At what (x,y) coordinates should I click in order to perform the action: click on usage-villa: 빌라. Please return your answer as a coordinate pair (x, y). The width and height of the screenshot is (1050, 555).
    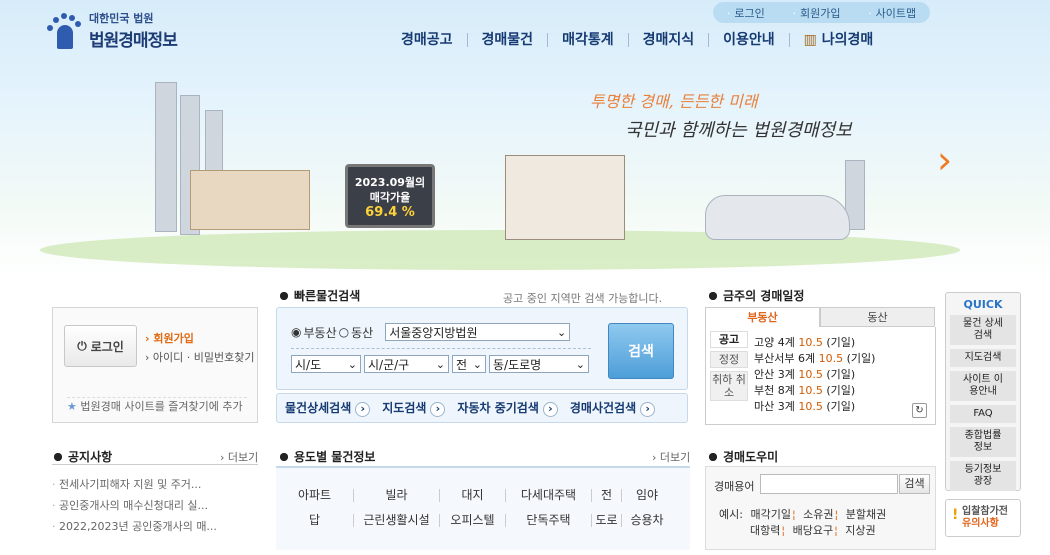
    Looking at the image, I should click on (397, 495).